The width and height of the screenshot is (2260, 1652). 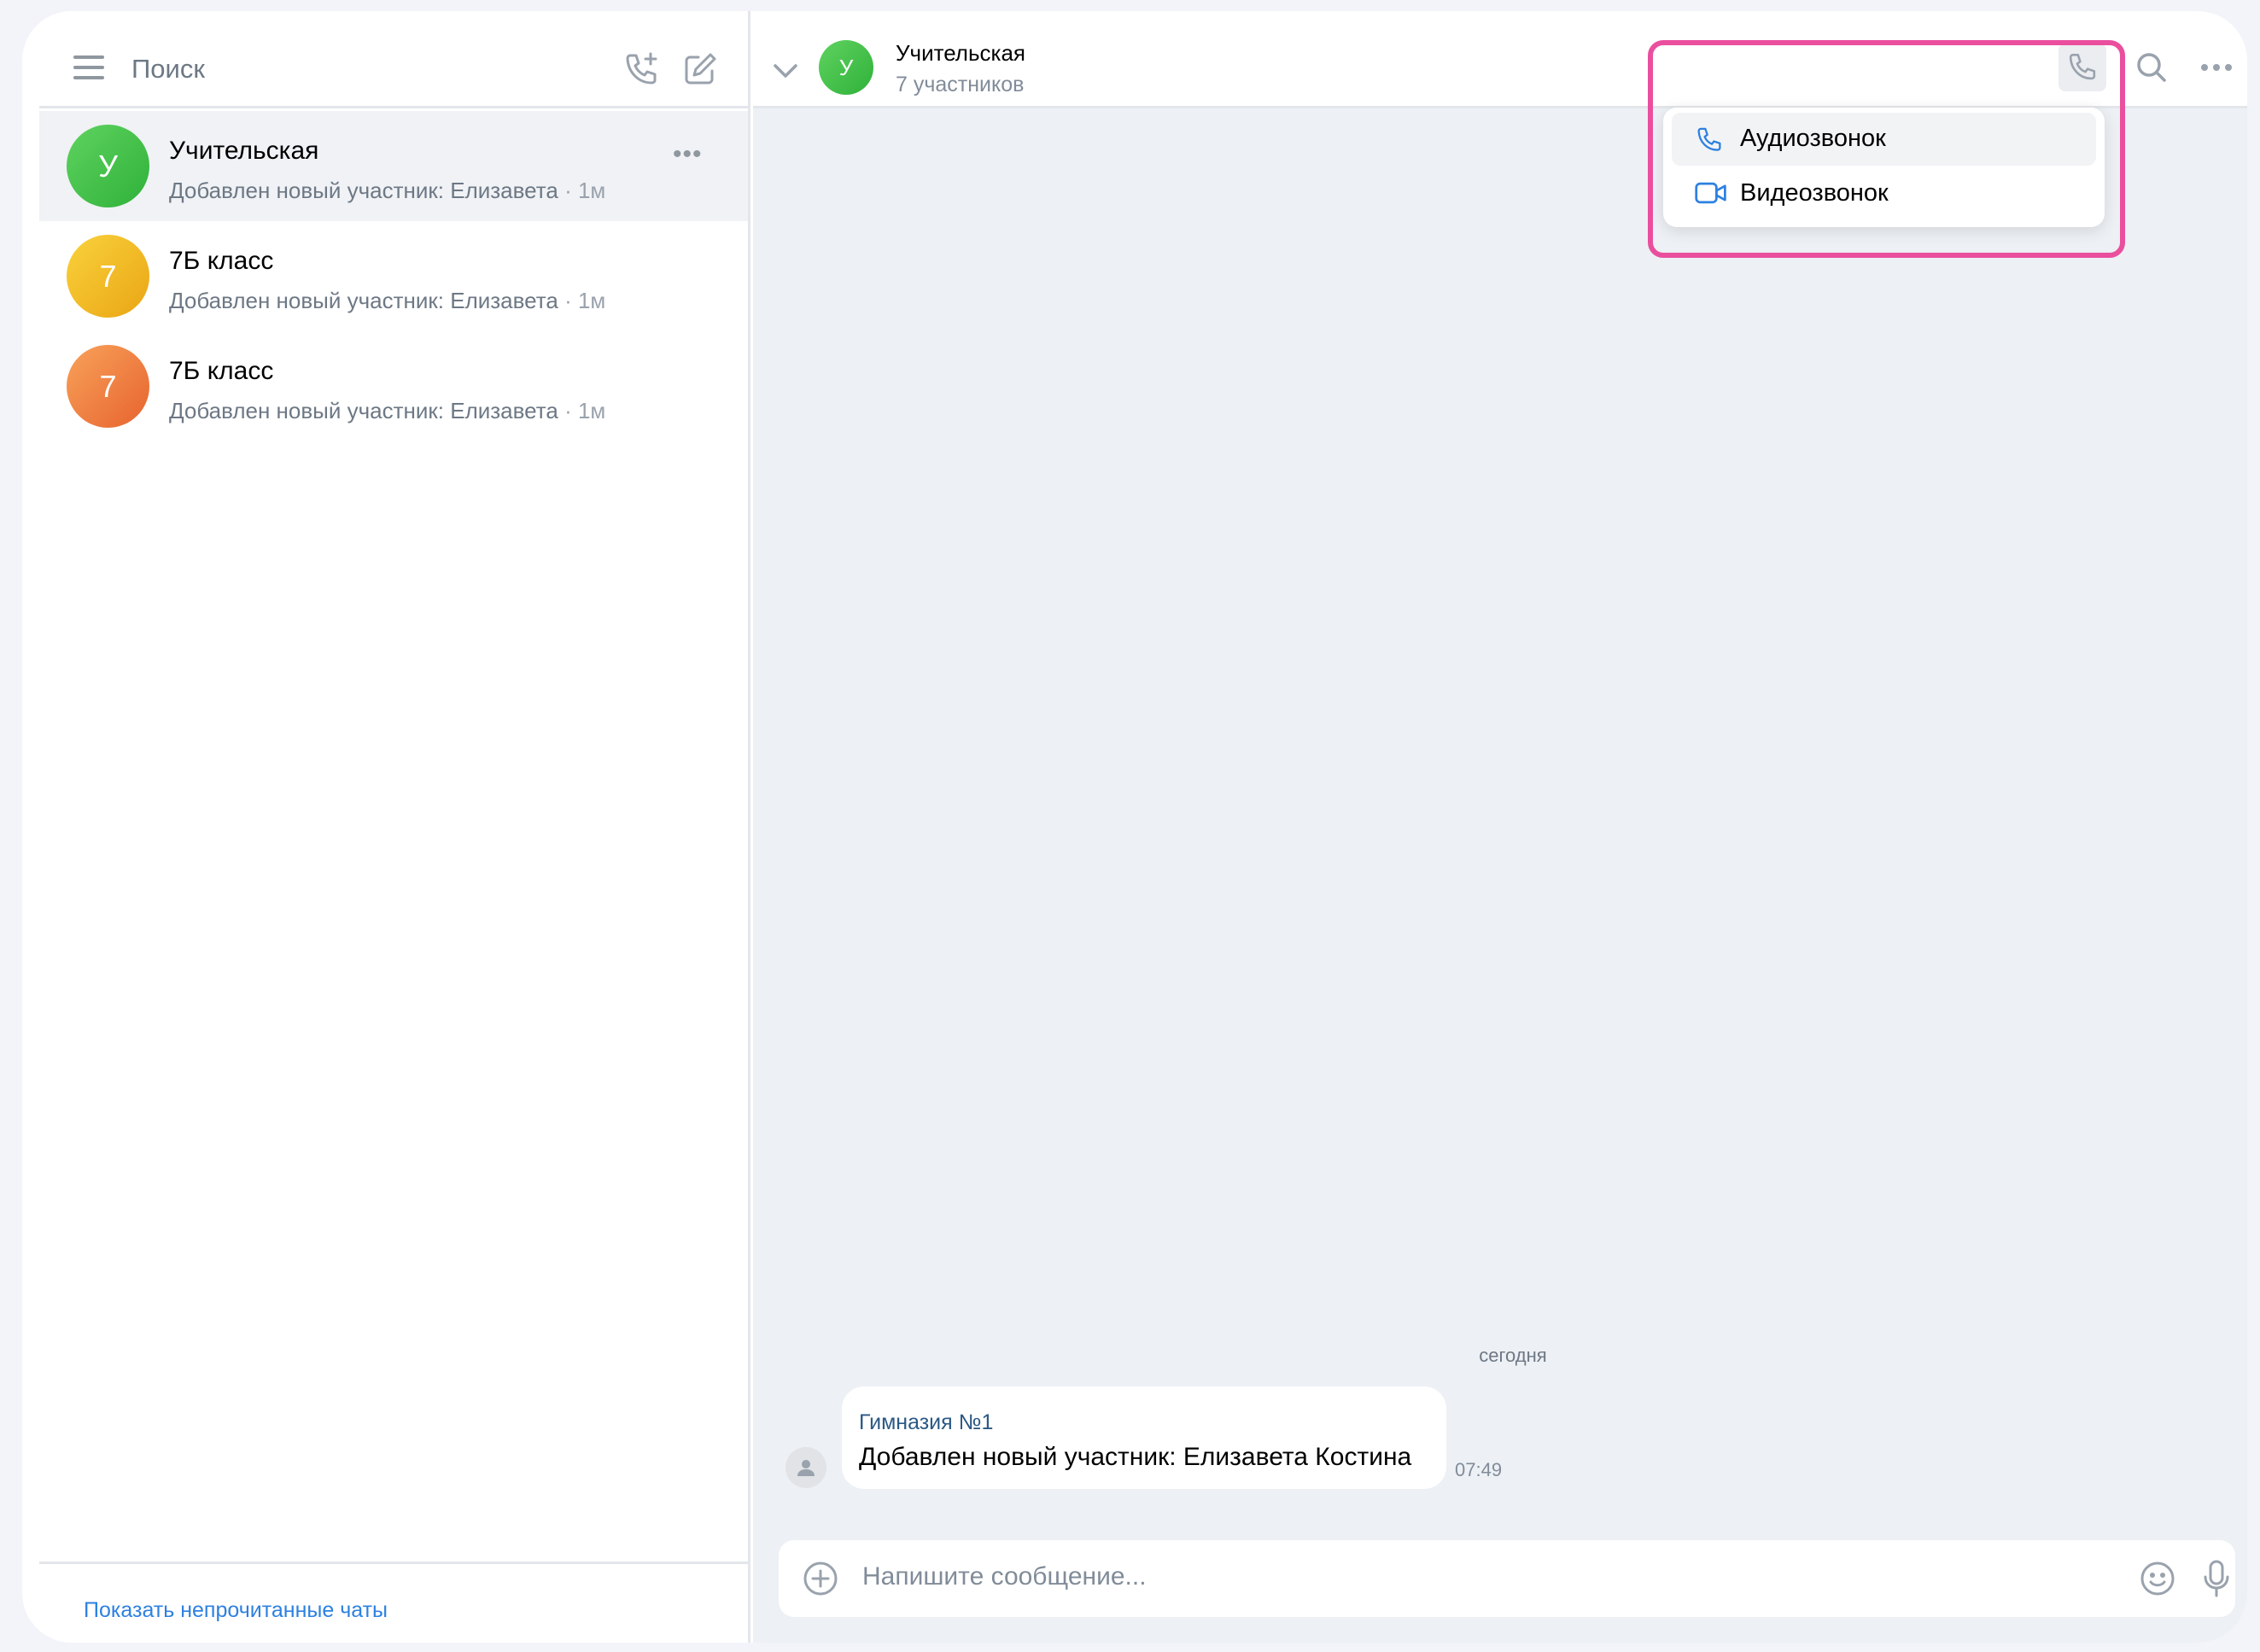 I want to click on call-menu-highlight, so click(x=1886, y=149).